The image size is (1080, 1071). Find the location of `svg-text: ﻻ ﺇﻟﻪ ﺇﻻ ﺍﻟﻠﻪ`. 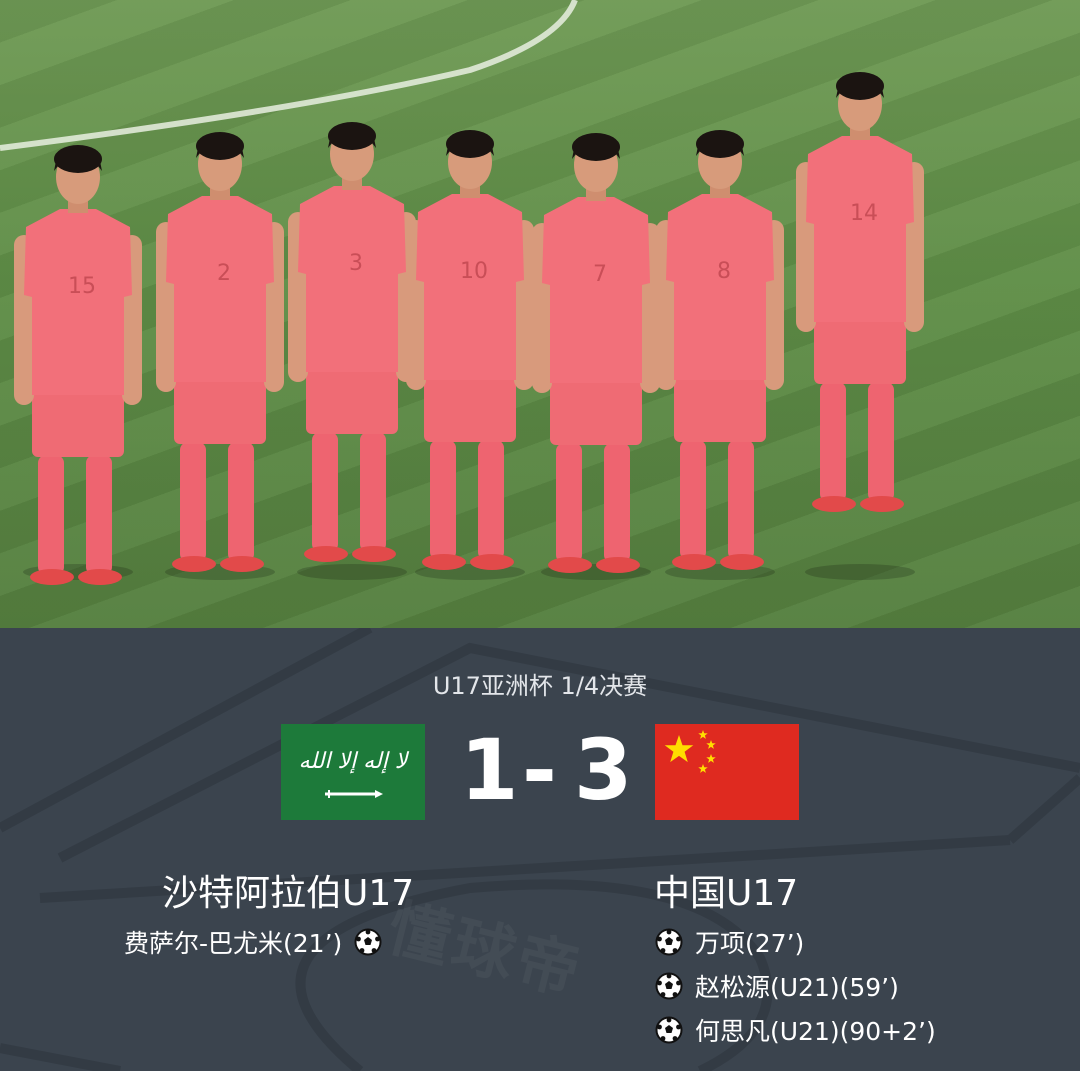

svg-text: ﻻ ﺇﻟﻪ ﺇﻻ ﺍﻟﻠﻪ is located at coordinates (354, 761).